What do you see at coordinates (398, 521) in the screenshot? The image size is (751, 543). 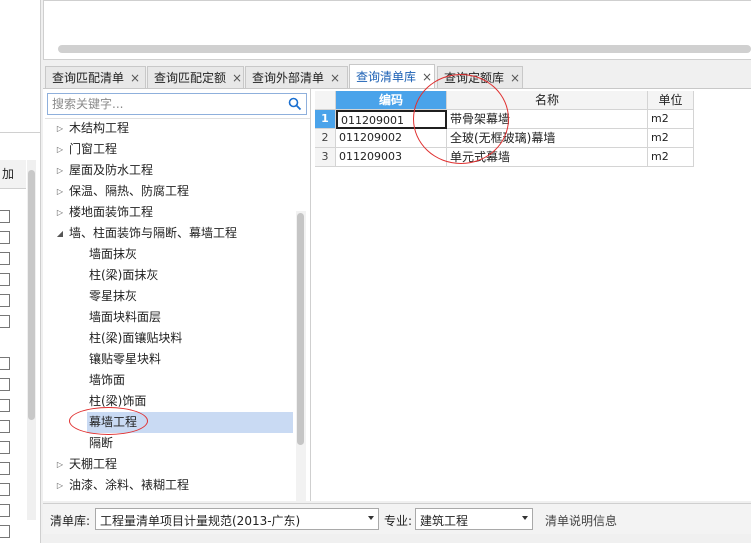 I see `specialty-label: 专业:` at bounding box center [398, 521].